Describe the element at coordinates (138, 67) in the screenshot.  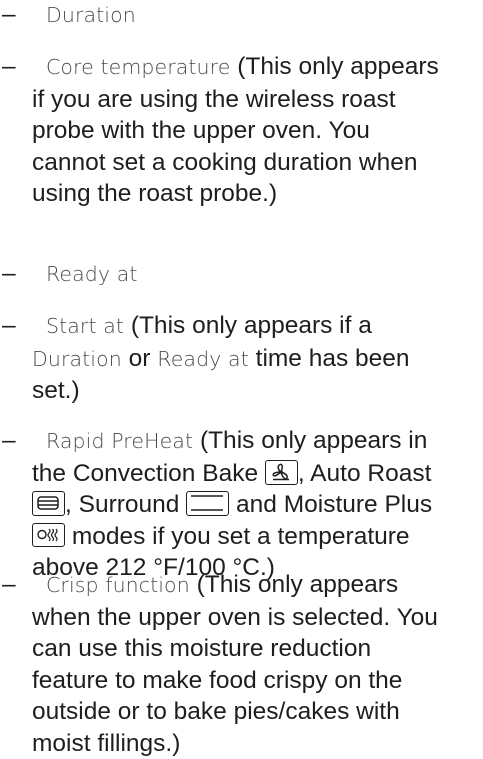
I see `display-text-core-temperature: Core temperature` at that location.